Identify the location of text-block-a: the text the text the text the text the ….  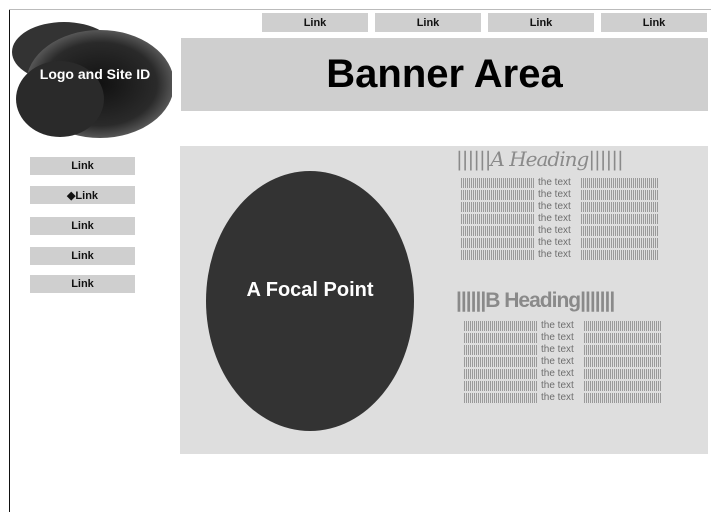
(561, 219).